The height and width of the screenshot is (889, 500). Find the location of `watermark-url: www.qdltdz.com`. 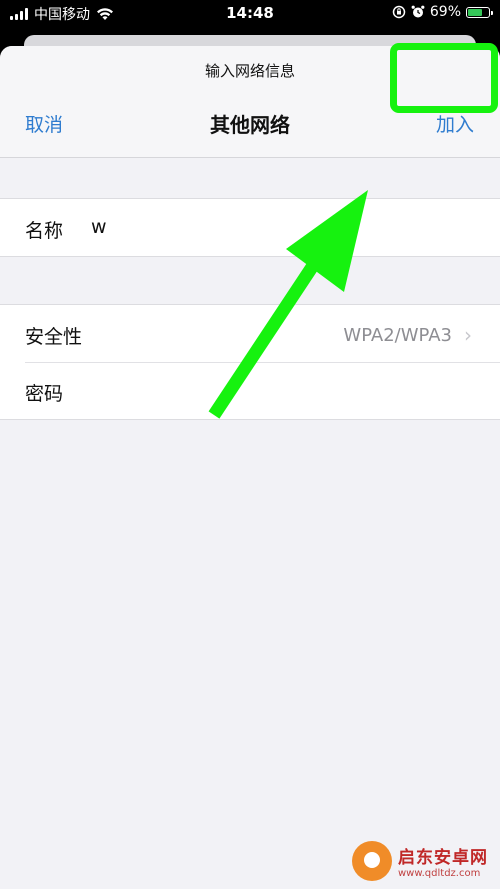

watermark-url: www.qdltdz.com is located at coordinates (439, 873).